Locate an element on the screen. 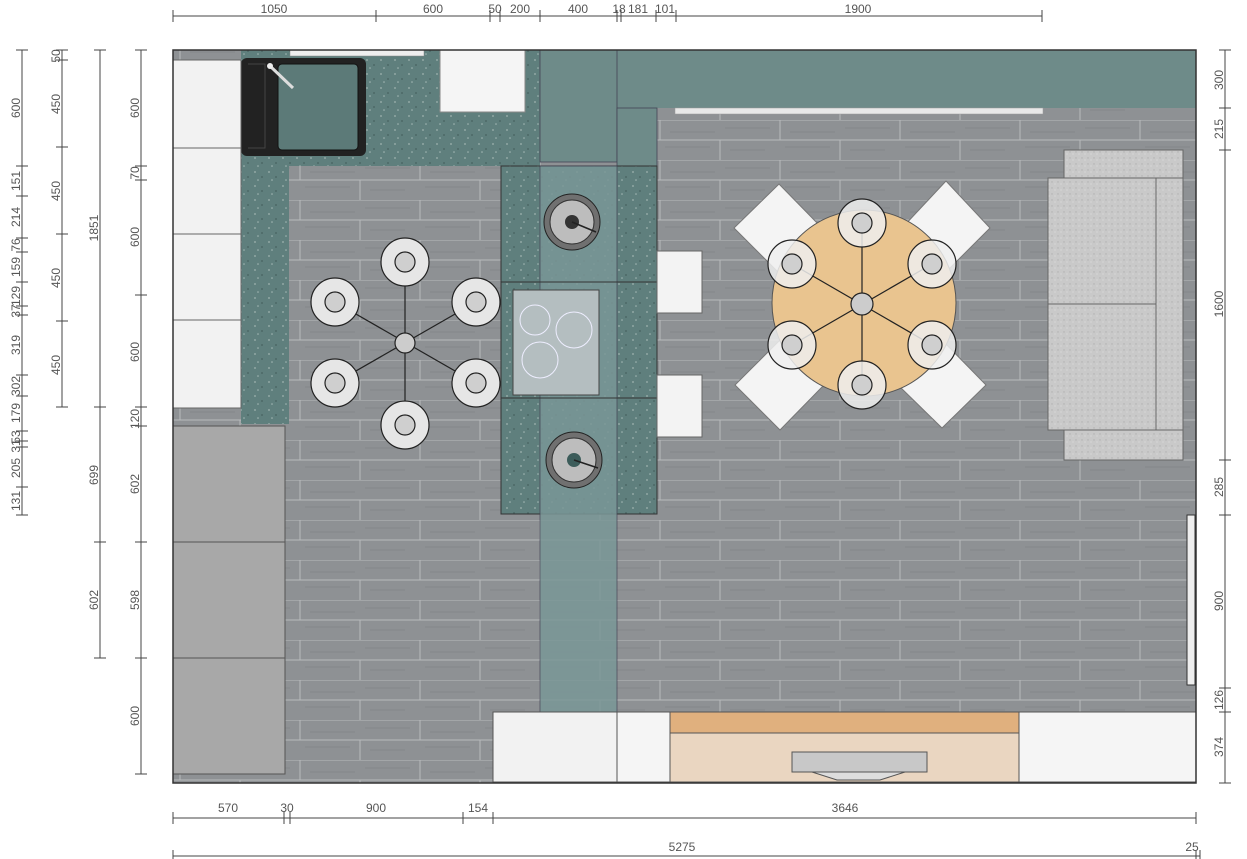 This screenshot has height=859, width=1247. left-grey-cabinets is located at coordinates (229, 600).